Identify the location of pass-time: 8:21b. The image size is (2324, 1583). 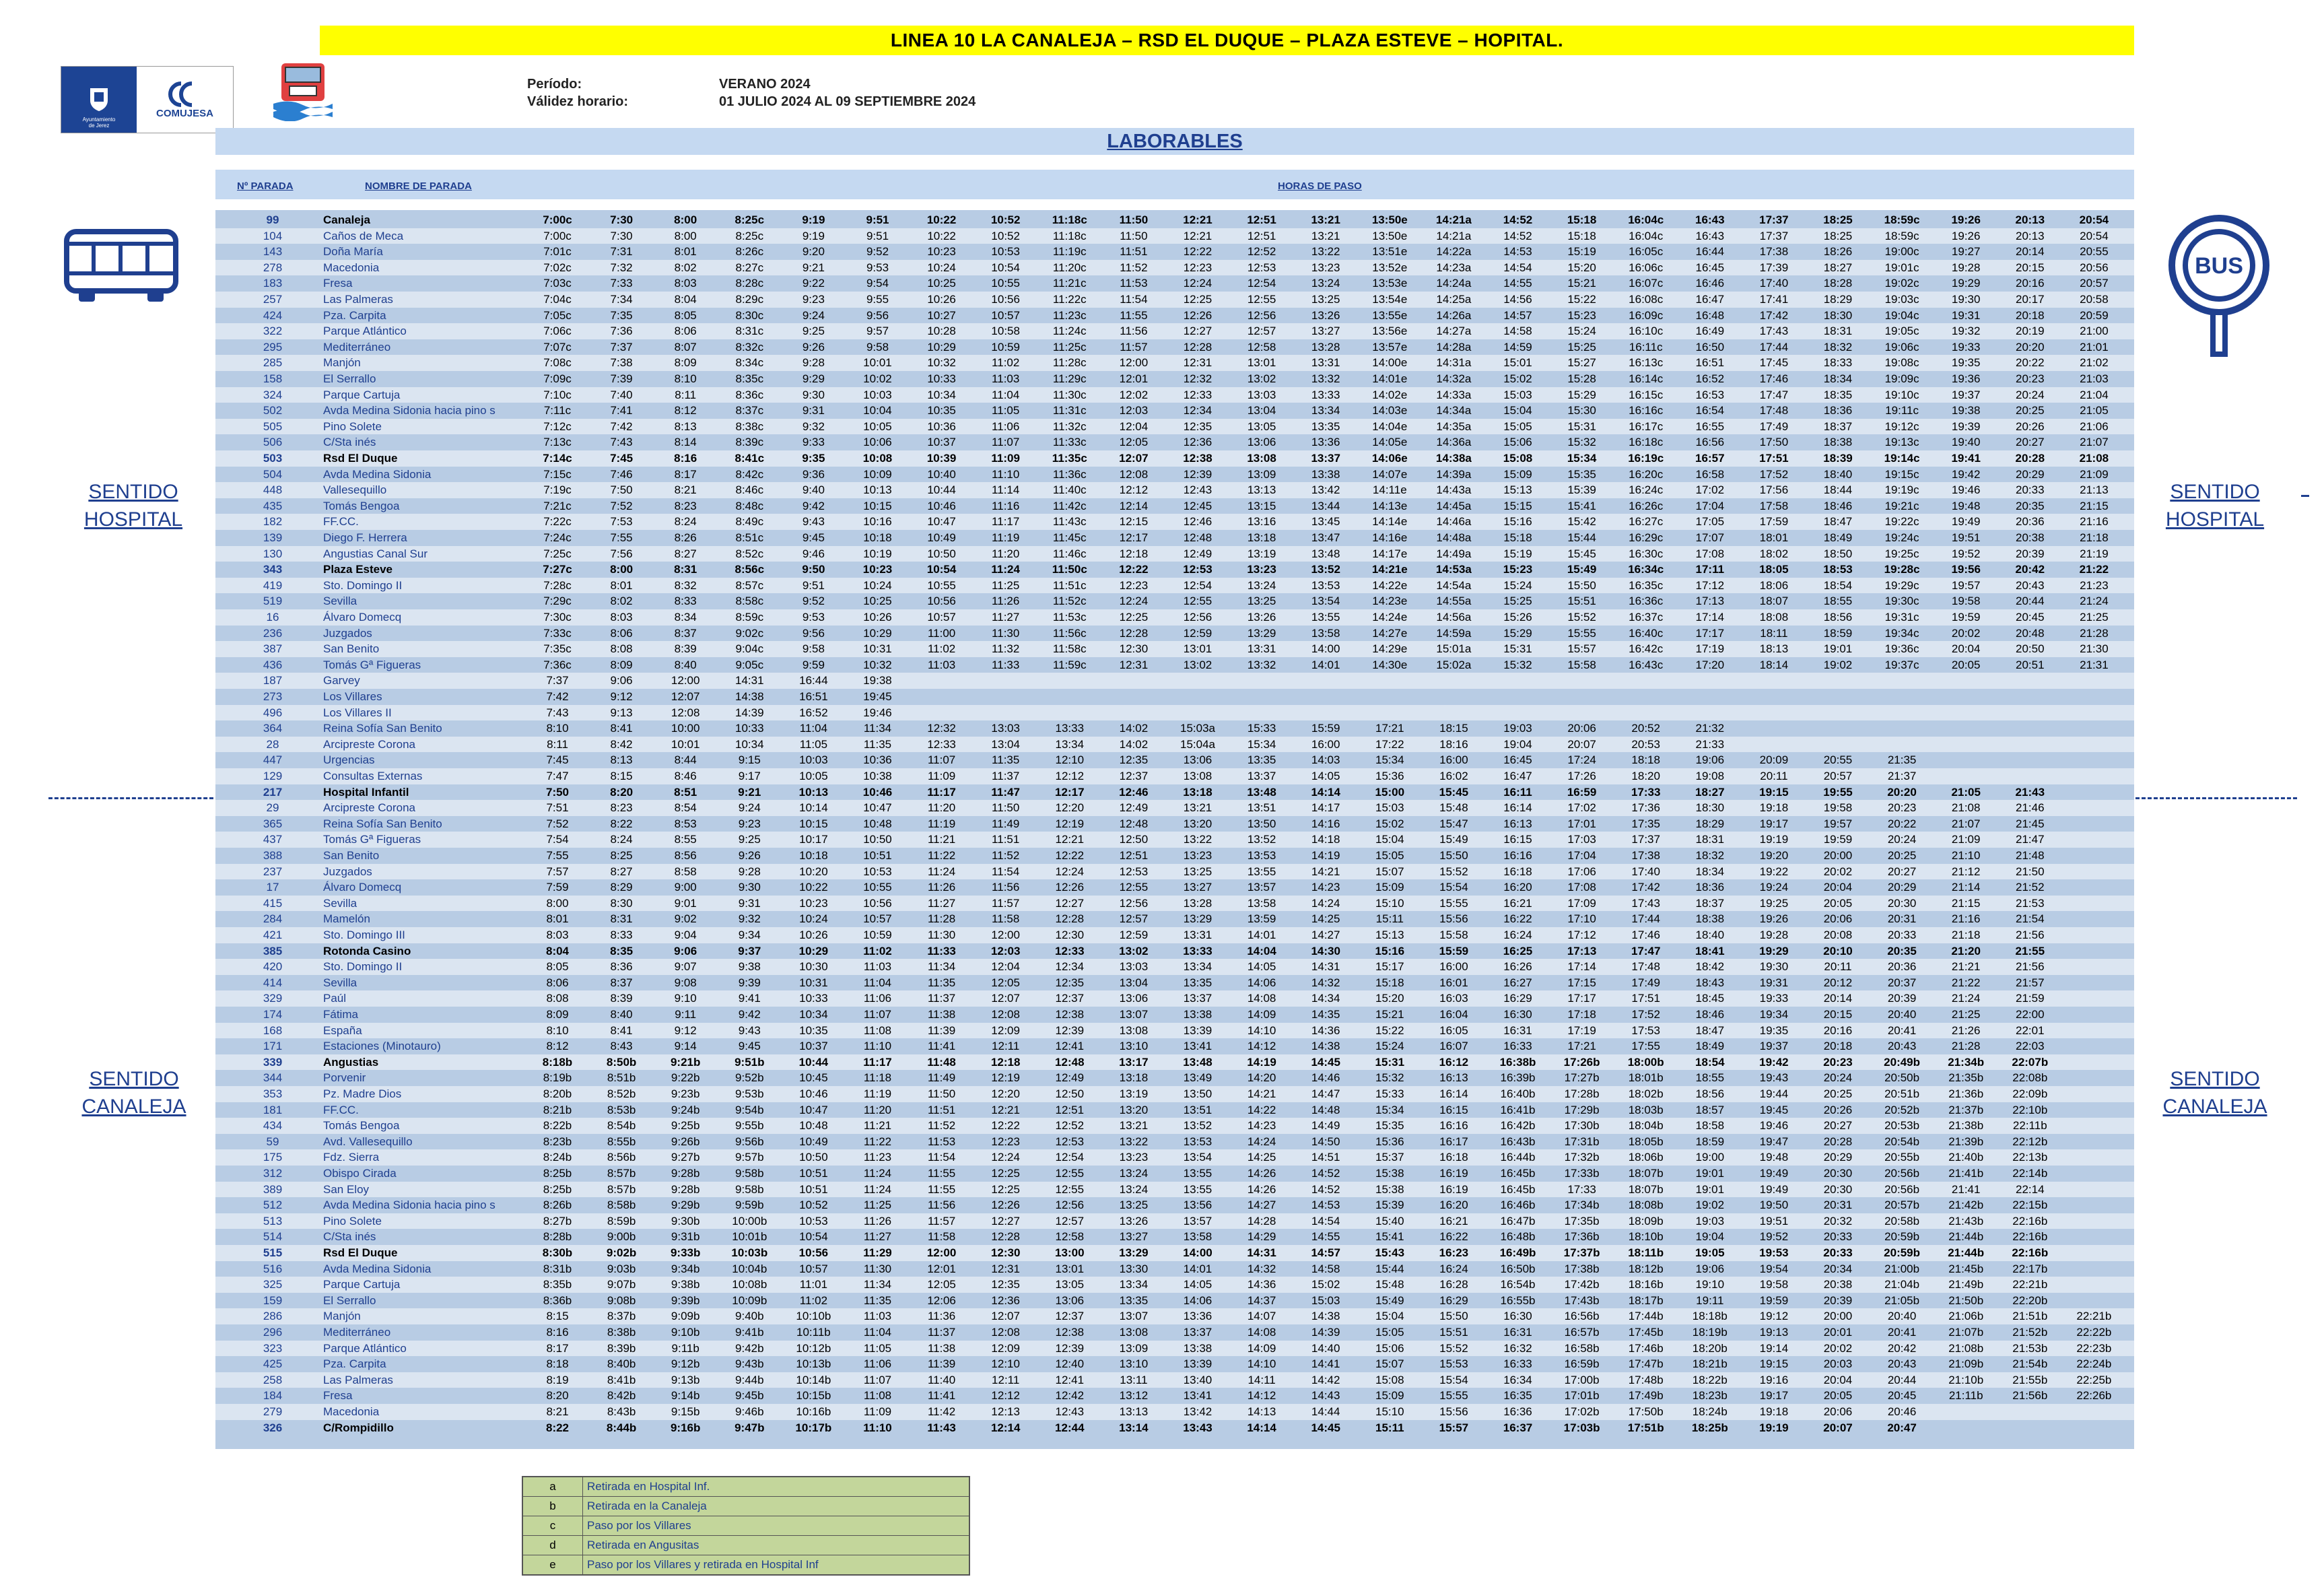
(557, 1109).